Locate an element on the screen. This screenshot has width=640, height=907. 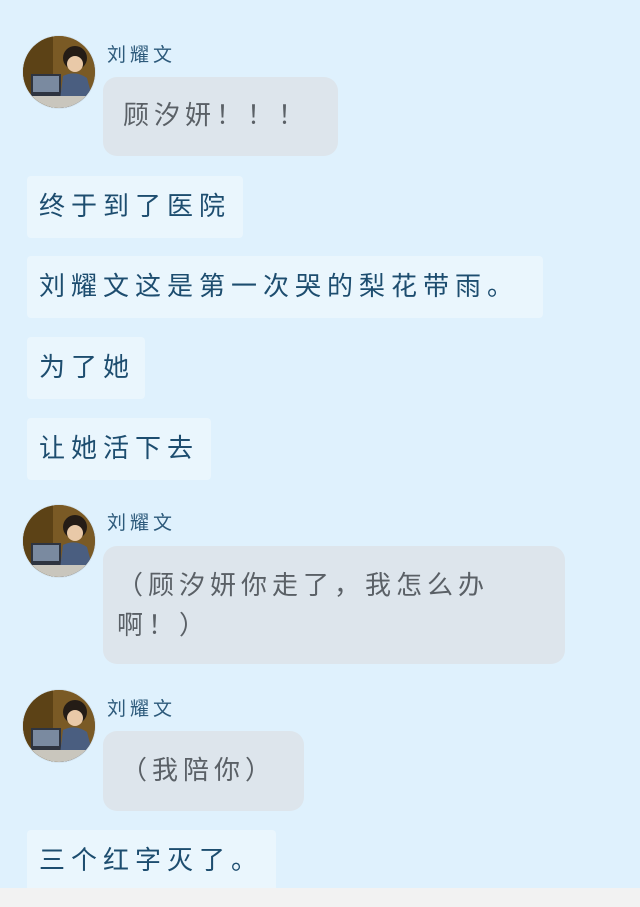
bottom-bar is located at coordinates (320, 897).